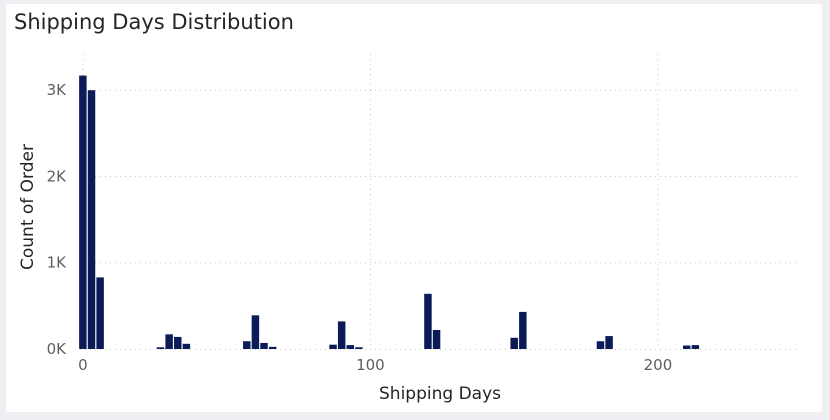 This screenshot has height=420, width=830. Describe the element at coordinates (658, 365) in the screenshot. I see `x-tick-label: 200` at that location.